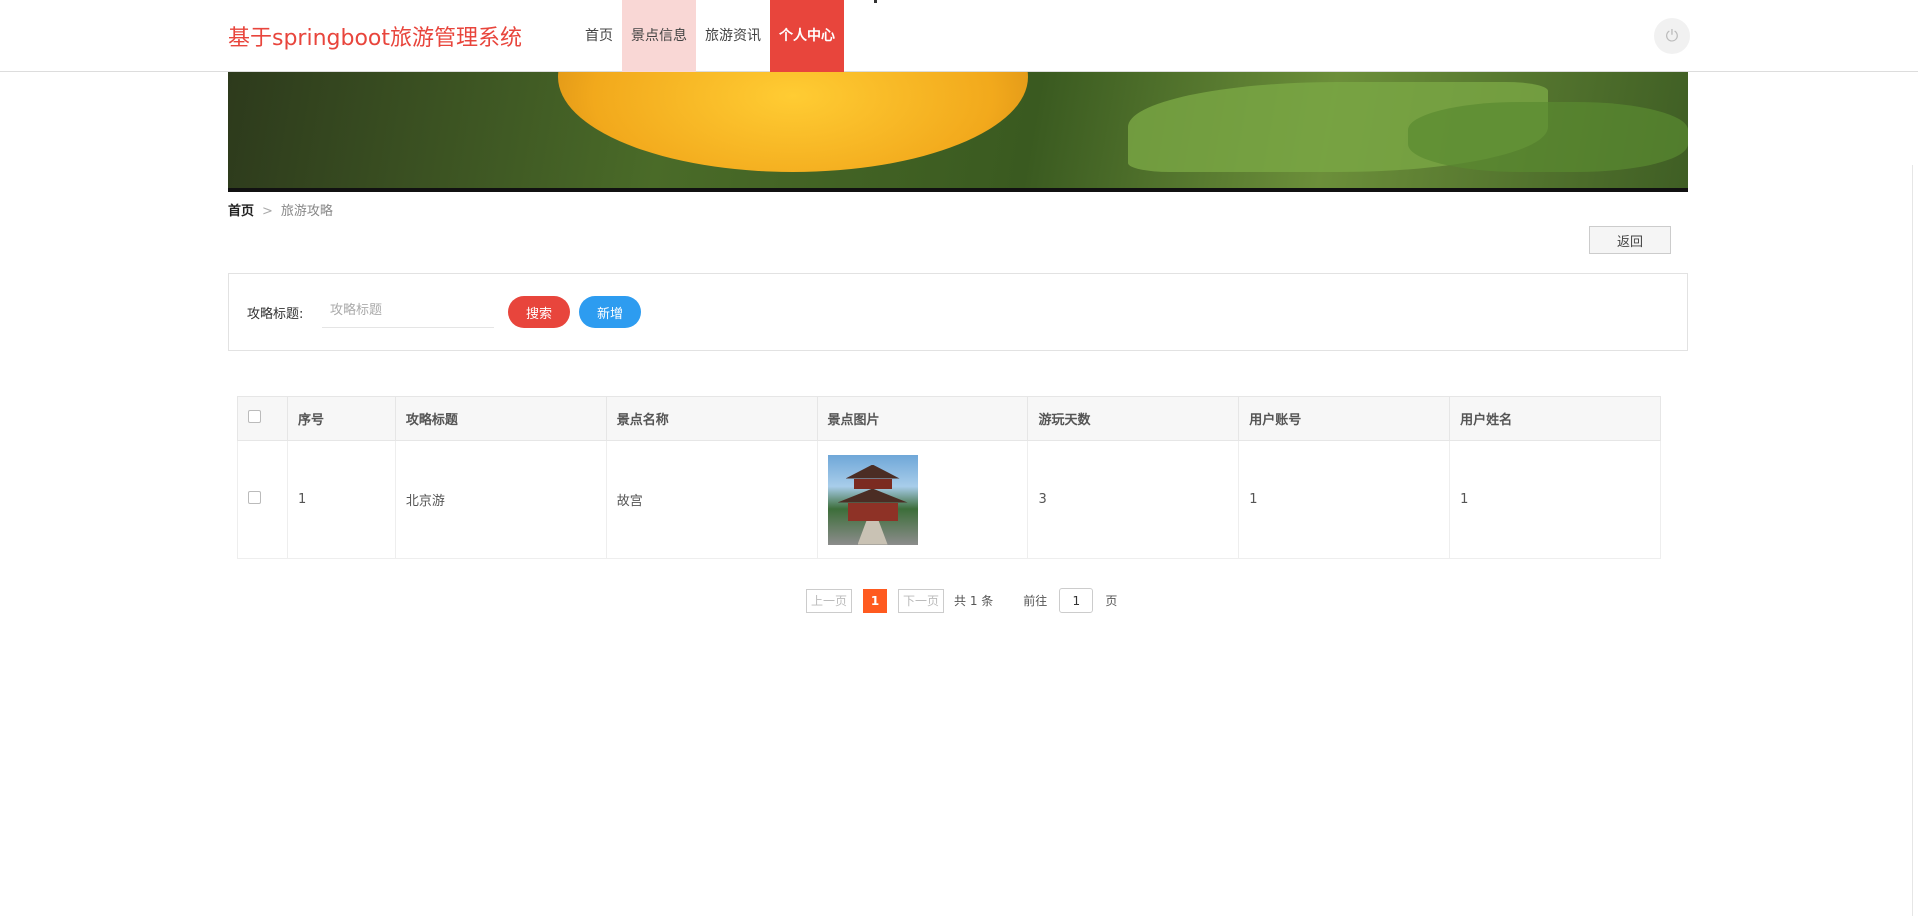 Image resolution: width=1918 pixels, height=916 pixels. Describe the element at coordinates (500, 499) in the screenshot. I see `cell-title: 北京游` at that location.